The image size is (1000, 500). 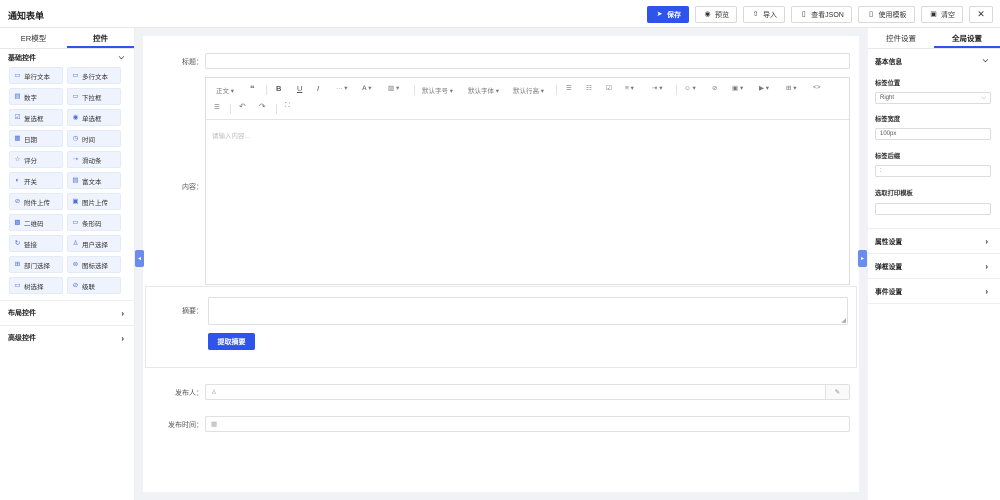 What do you see at coordinates (528, 311) in the screenshot?
I see `summary-textarea: ◢` at bounding box center [528, 311].